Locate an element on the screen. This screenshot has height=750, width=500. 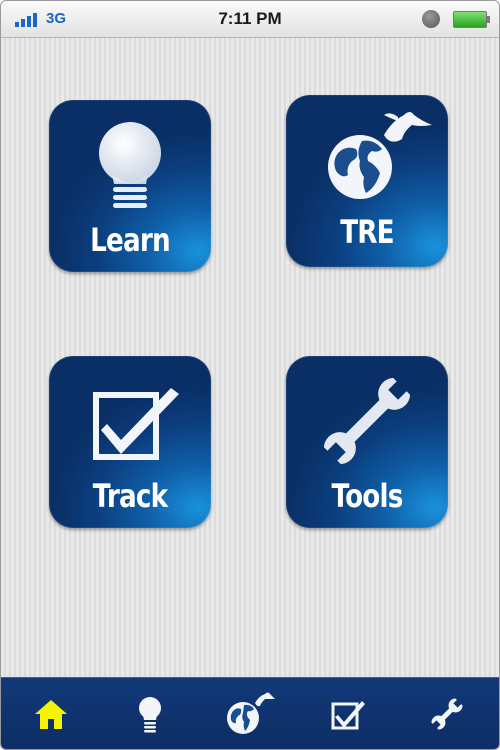
tab-track is located at coordinates (347, 713).